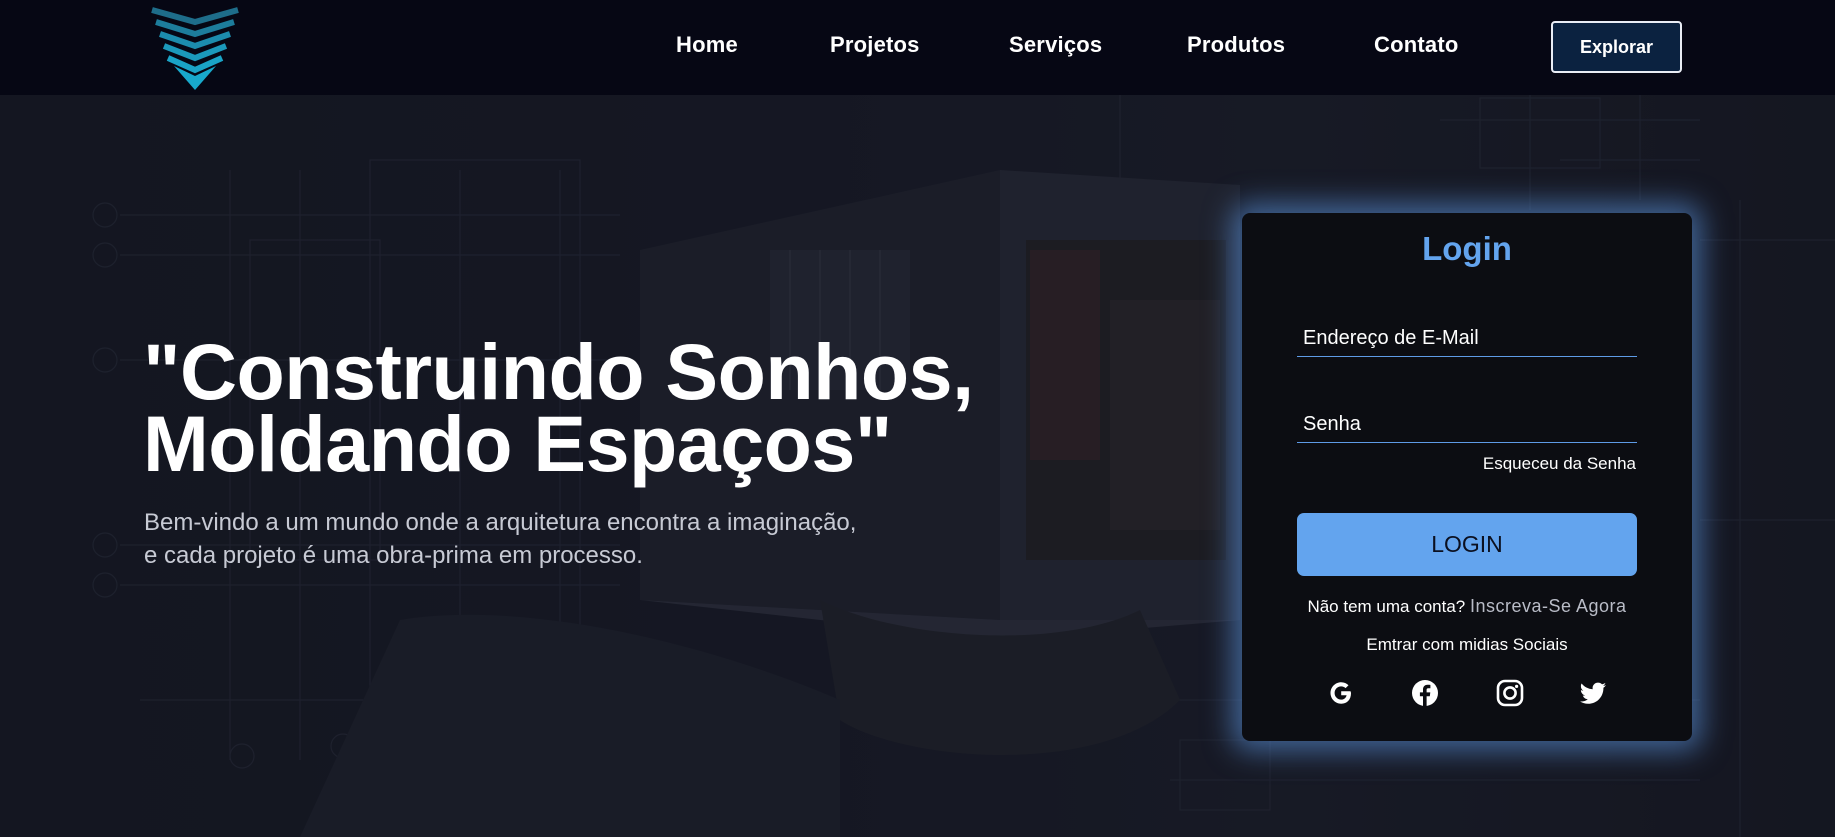 The image size is (1835, 837). Describe the element at coordinates (1467, 606) in the screenshot. I see `signup-prompt: Não tem uma conta? Inscreva-Se Agora` at that location.